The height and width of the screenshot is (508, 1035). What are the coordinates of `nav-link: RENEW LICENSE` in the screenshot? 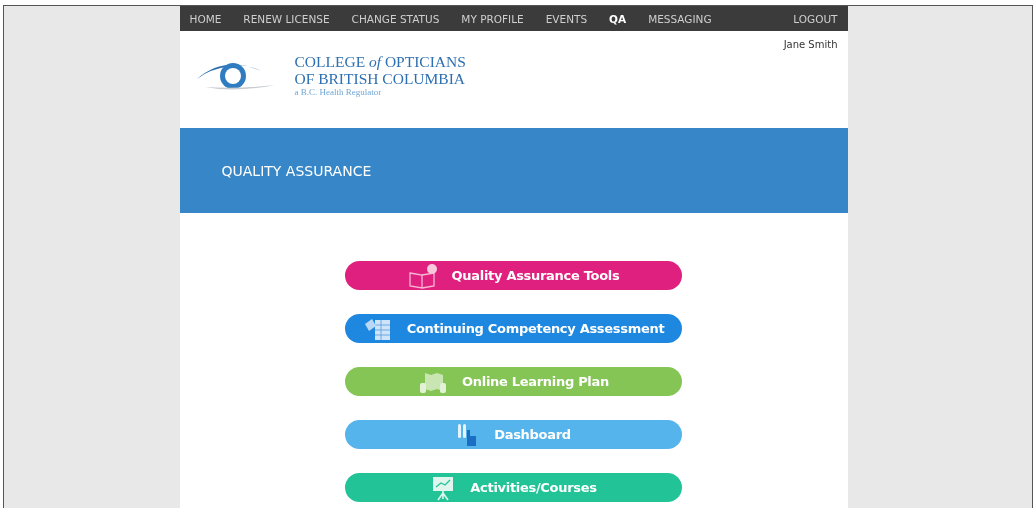 It's located at (286, 18).